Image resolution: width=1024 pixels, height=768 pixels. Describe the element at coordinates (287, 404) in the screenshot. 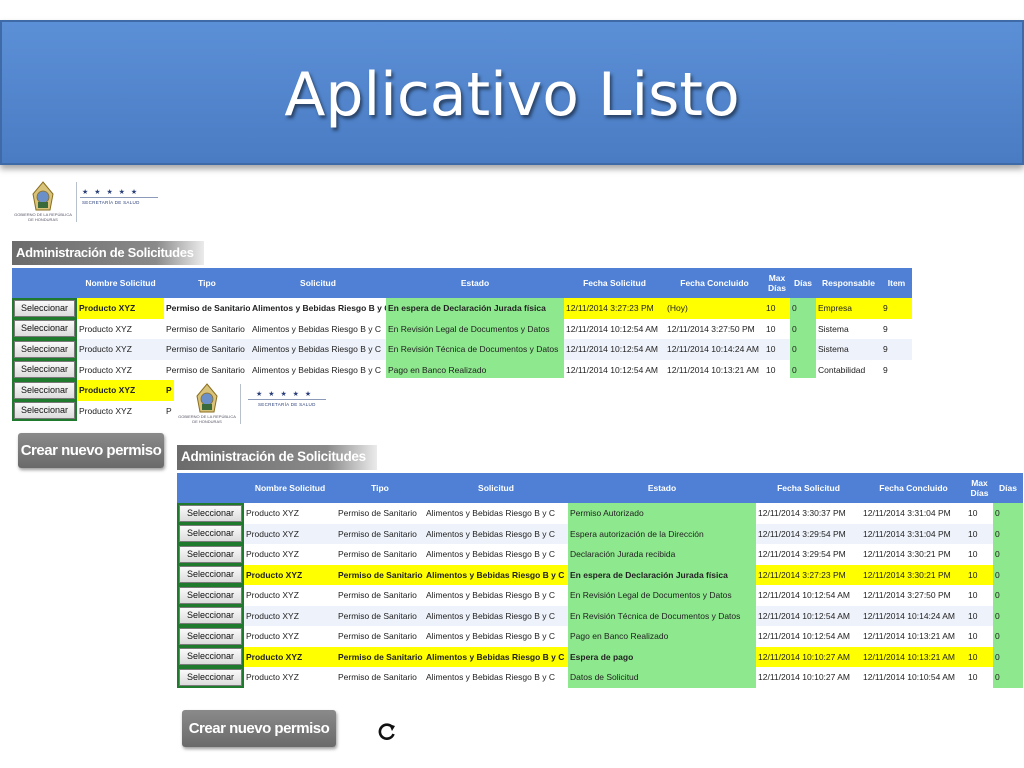

I see `agency-name: SECRETARÍA DE SALUD` at that location.